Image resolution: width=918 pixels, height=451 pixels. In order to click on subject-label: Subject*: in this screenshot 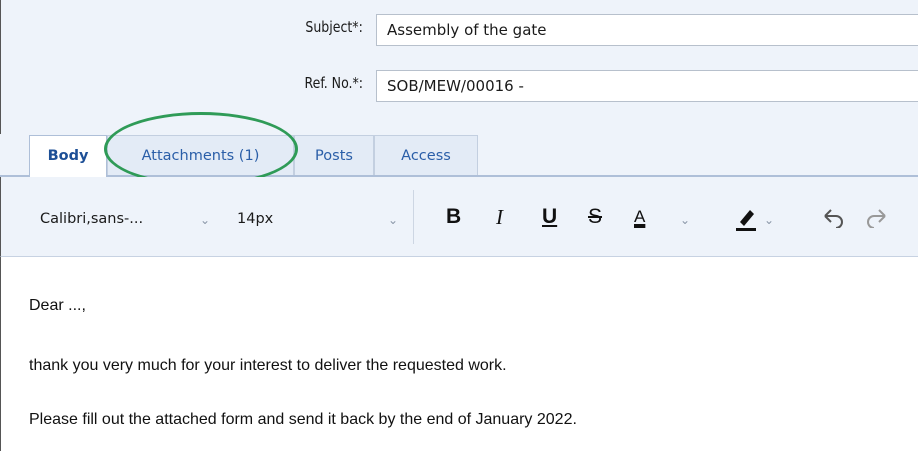, I will do `click(334, 27)`.